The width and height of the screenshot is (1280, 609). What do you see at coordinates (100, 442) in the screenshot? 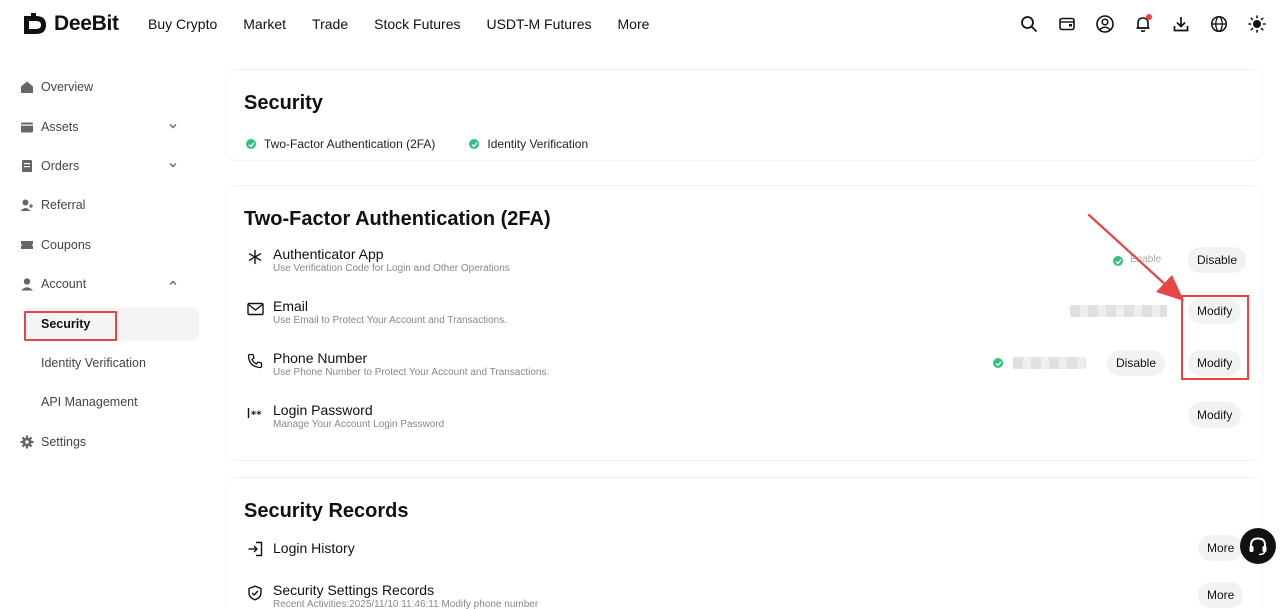
I see `sidebar-item-settings: Settings` at bounding box center [100, 442].